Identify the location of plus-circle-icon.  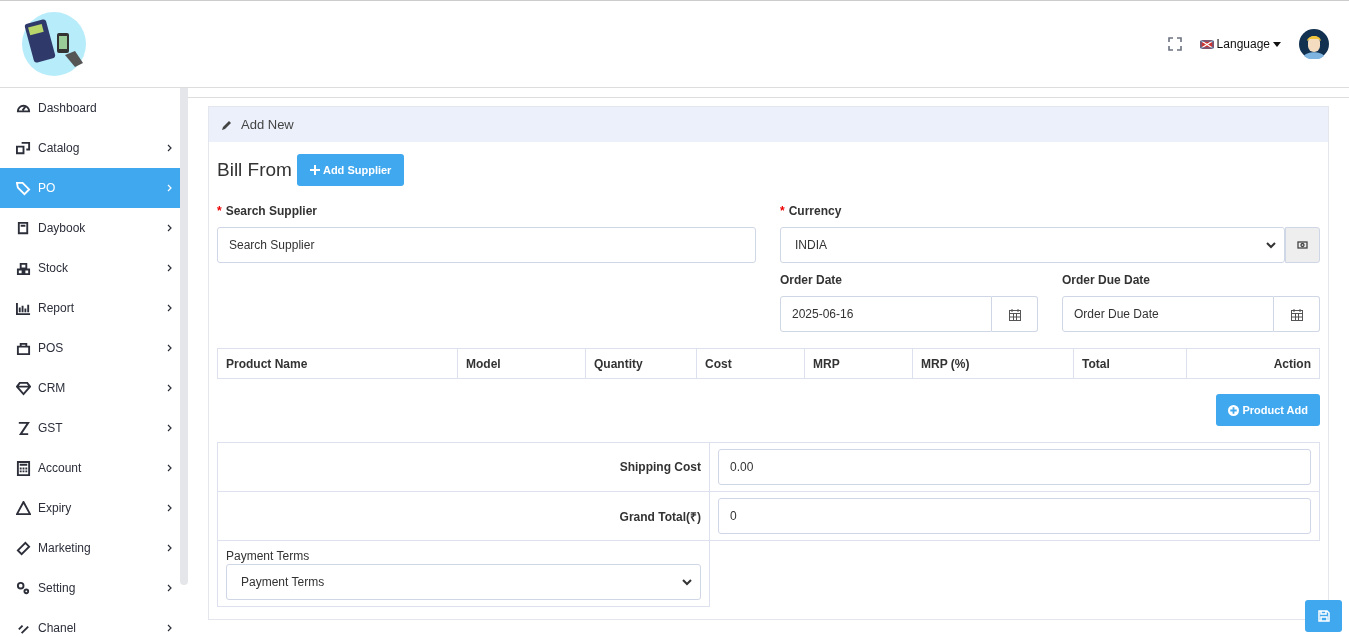
(1234, 410).